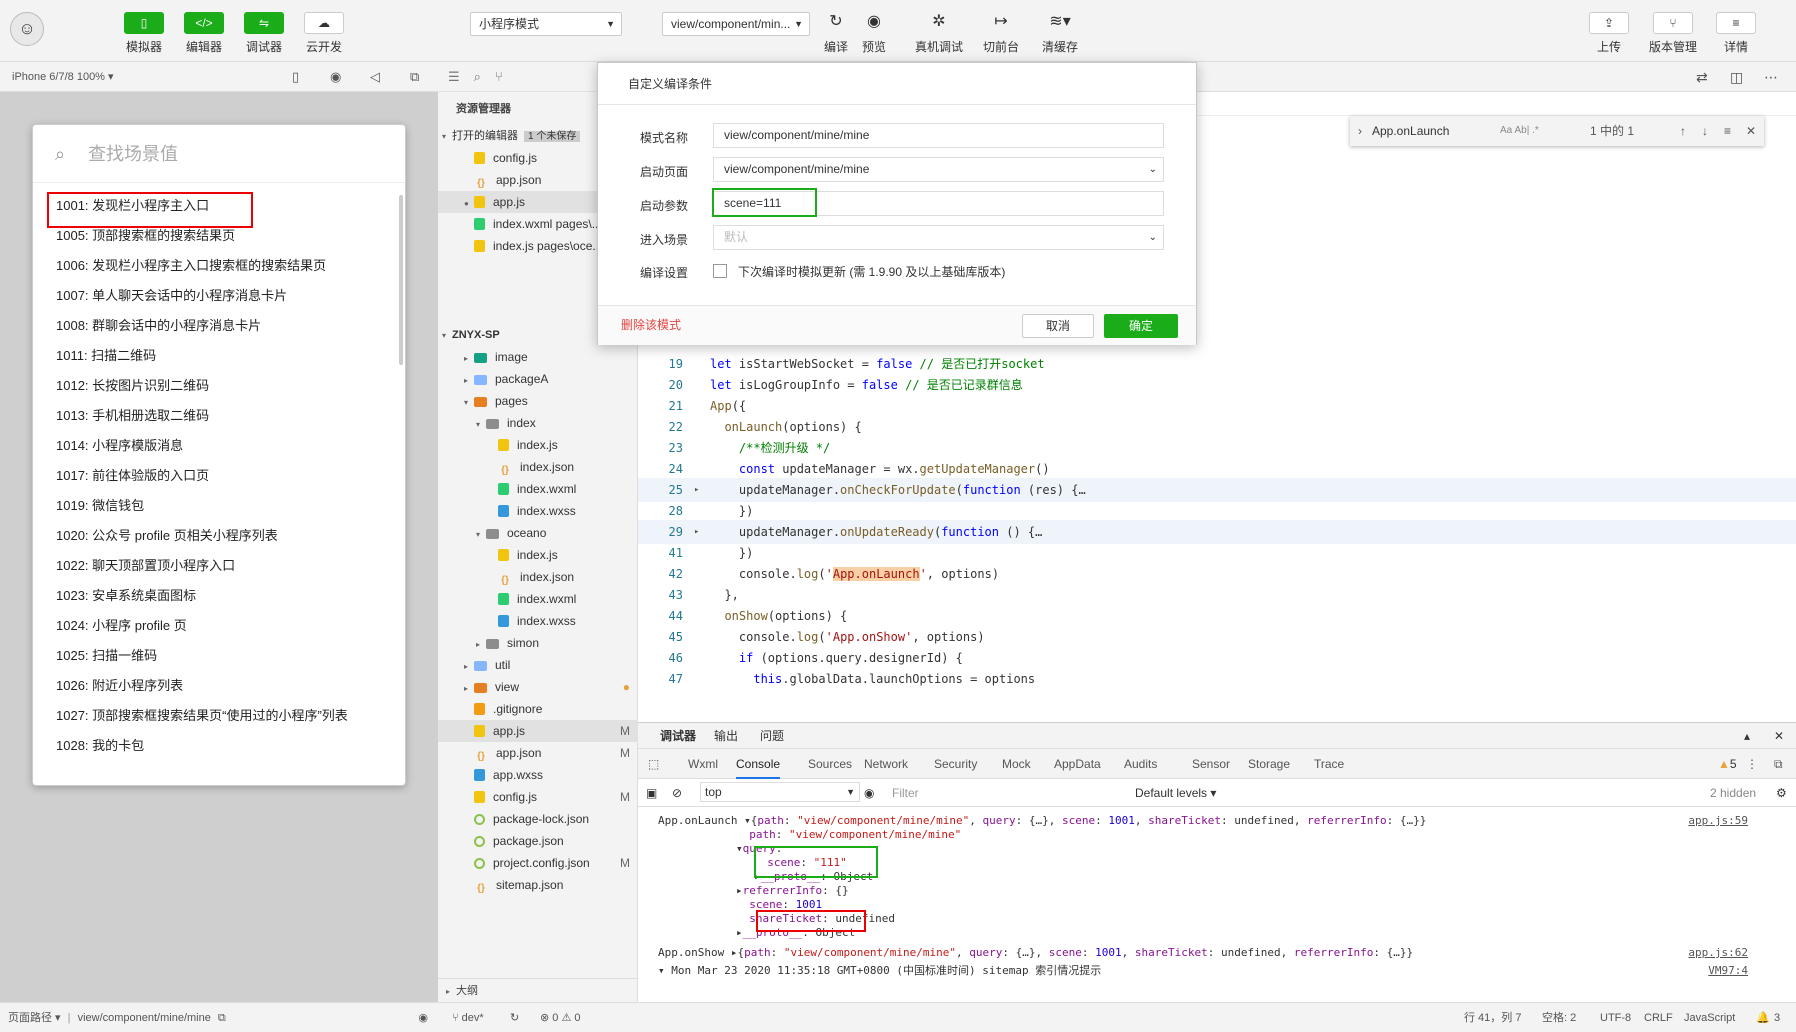 The height and width of the screenshot is (1032, 1796). Describe the element at coordinates (1208, 876) in the screenshot. I see `console-line: ▸__proto__: Object` at that location.